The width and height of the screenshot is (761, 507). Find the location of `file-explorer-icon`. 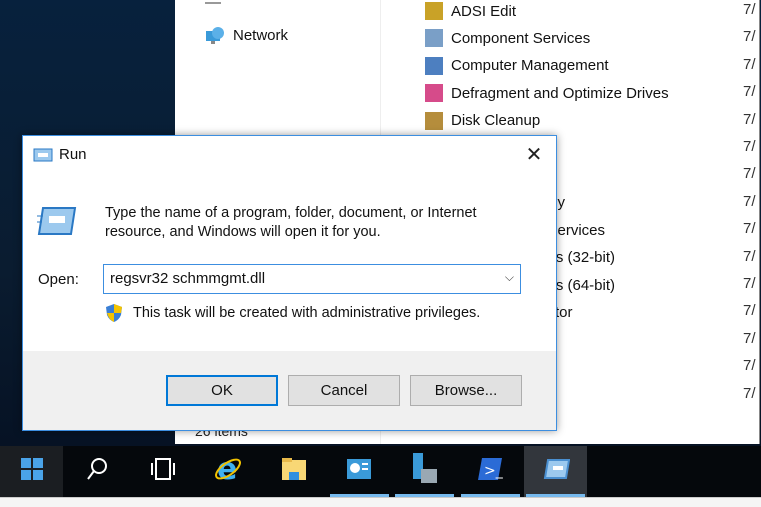

file-explorer-icon is located at coordinates (294, 471).